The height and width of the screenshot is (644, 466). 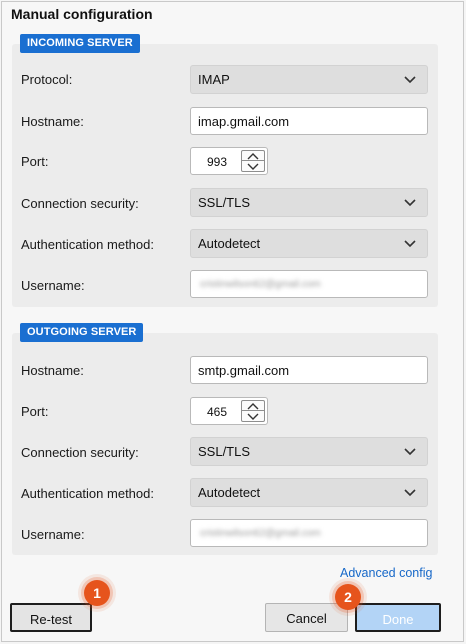 What do you see at coordinates (35, 411) in the screenshot?
I see `outgoing-port-label: Port:` at bounding box center [35, 411].